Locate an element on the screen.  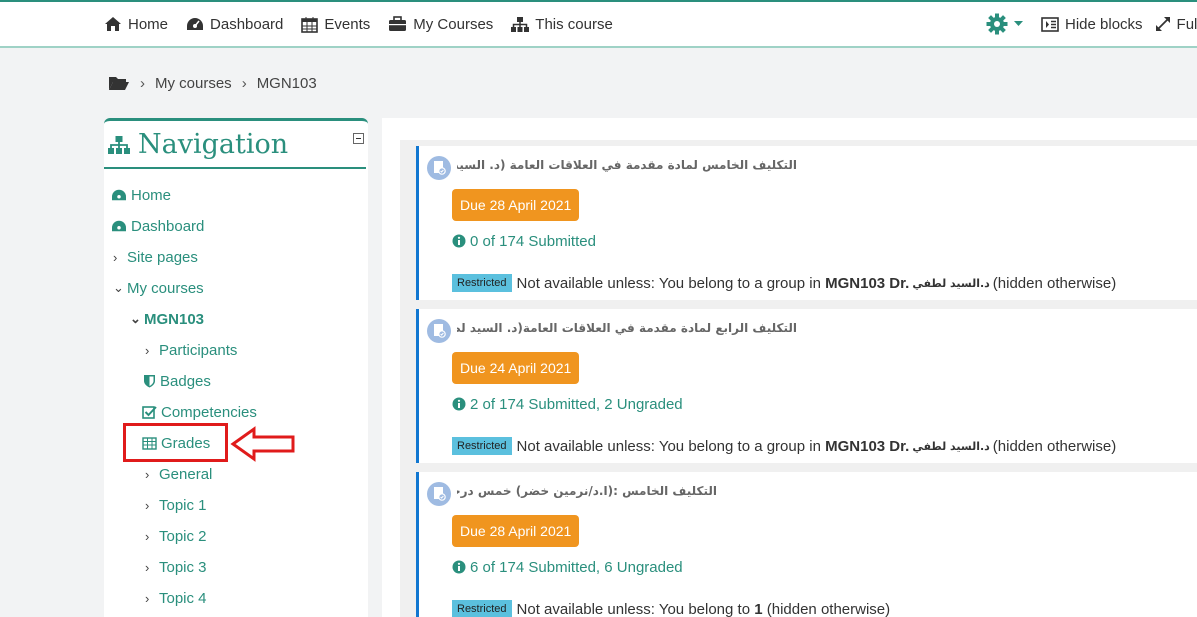
nav-item-label: Home is located at coordinates (151, 195).